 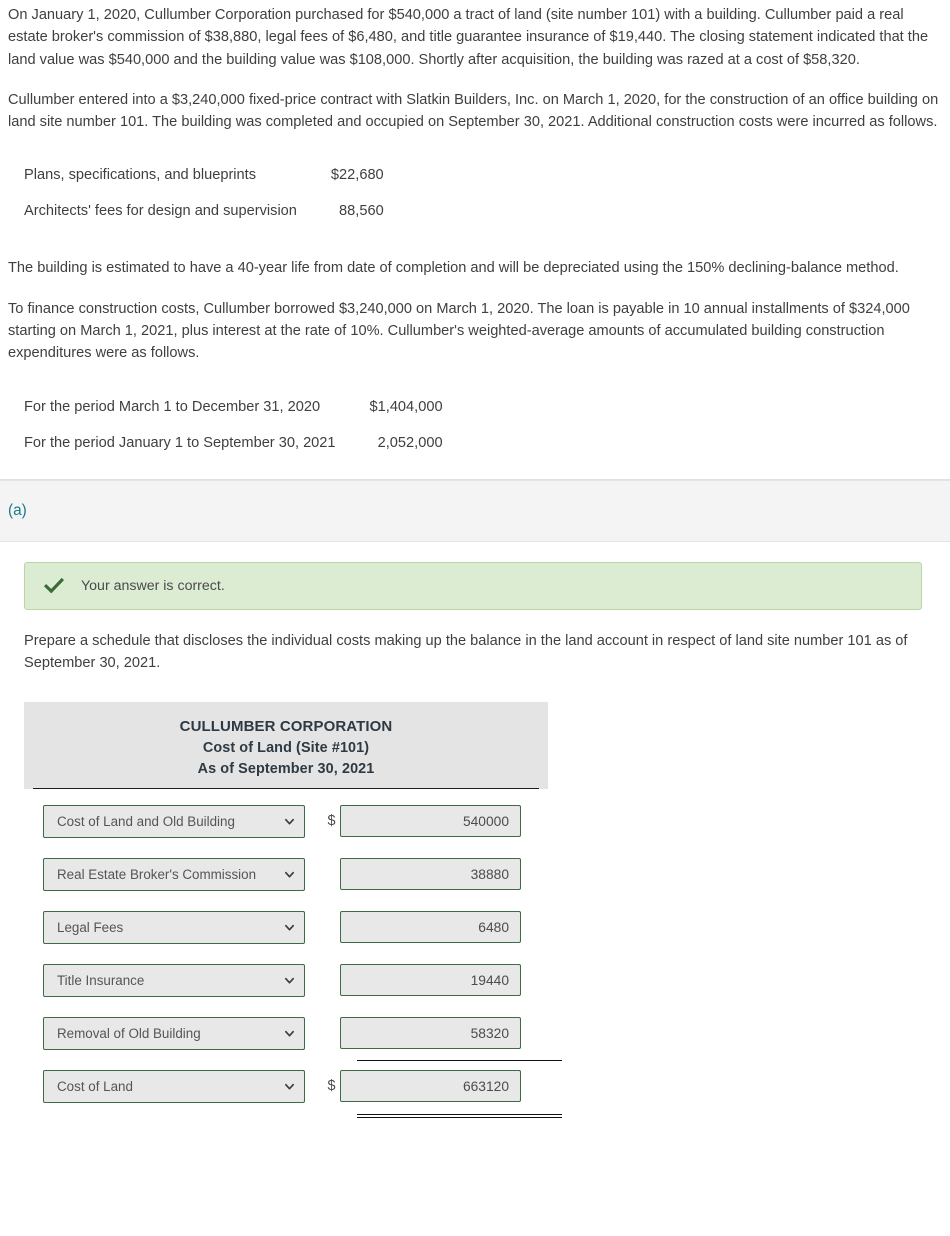 I want to click on answer-status-banner: Your answer is correct., so click(x=473, y=585).